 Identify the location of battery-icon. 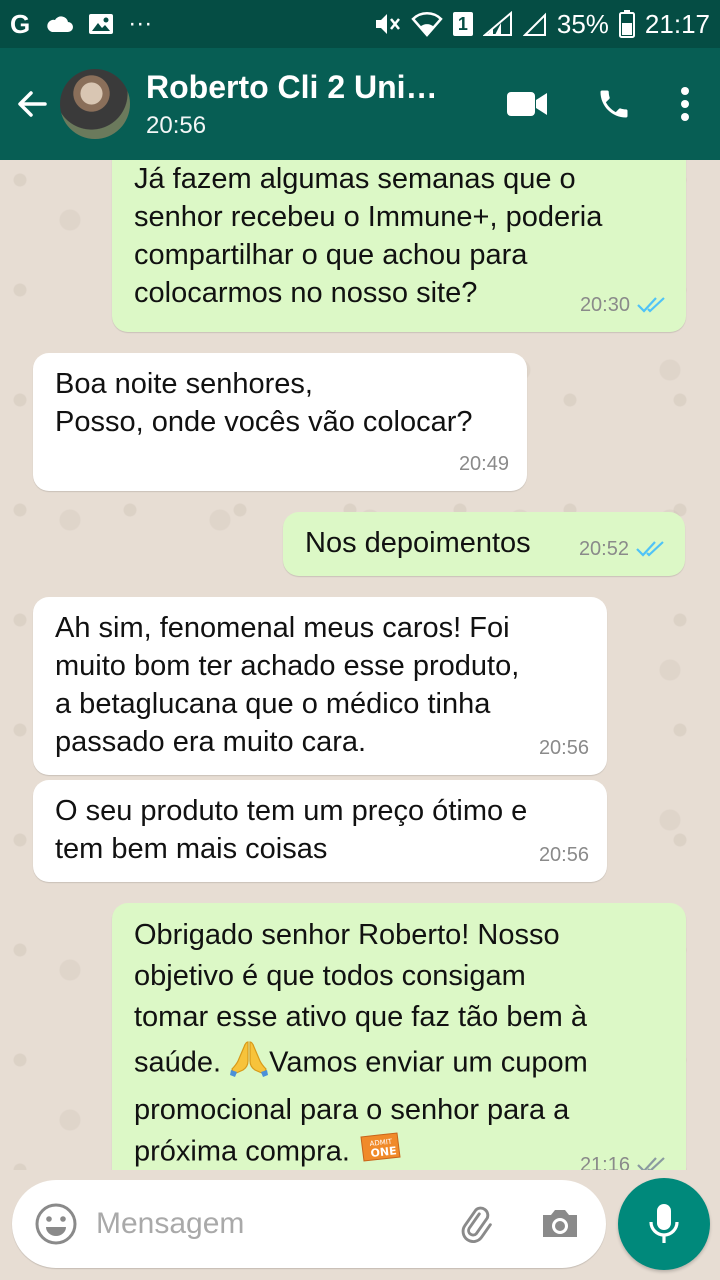
(626, 24).